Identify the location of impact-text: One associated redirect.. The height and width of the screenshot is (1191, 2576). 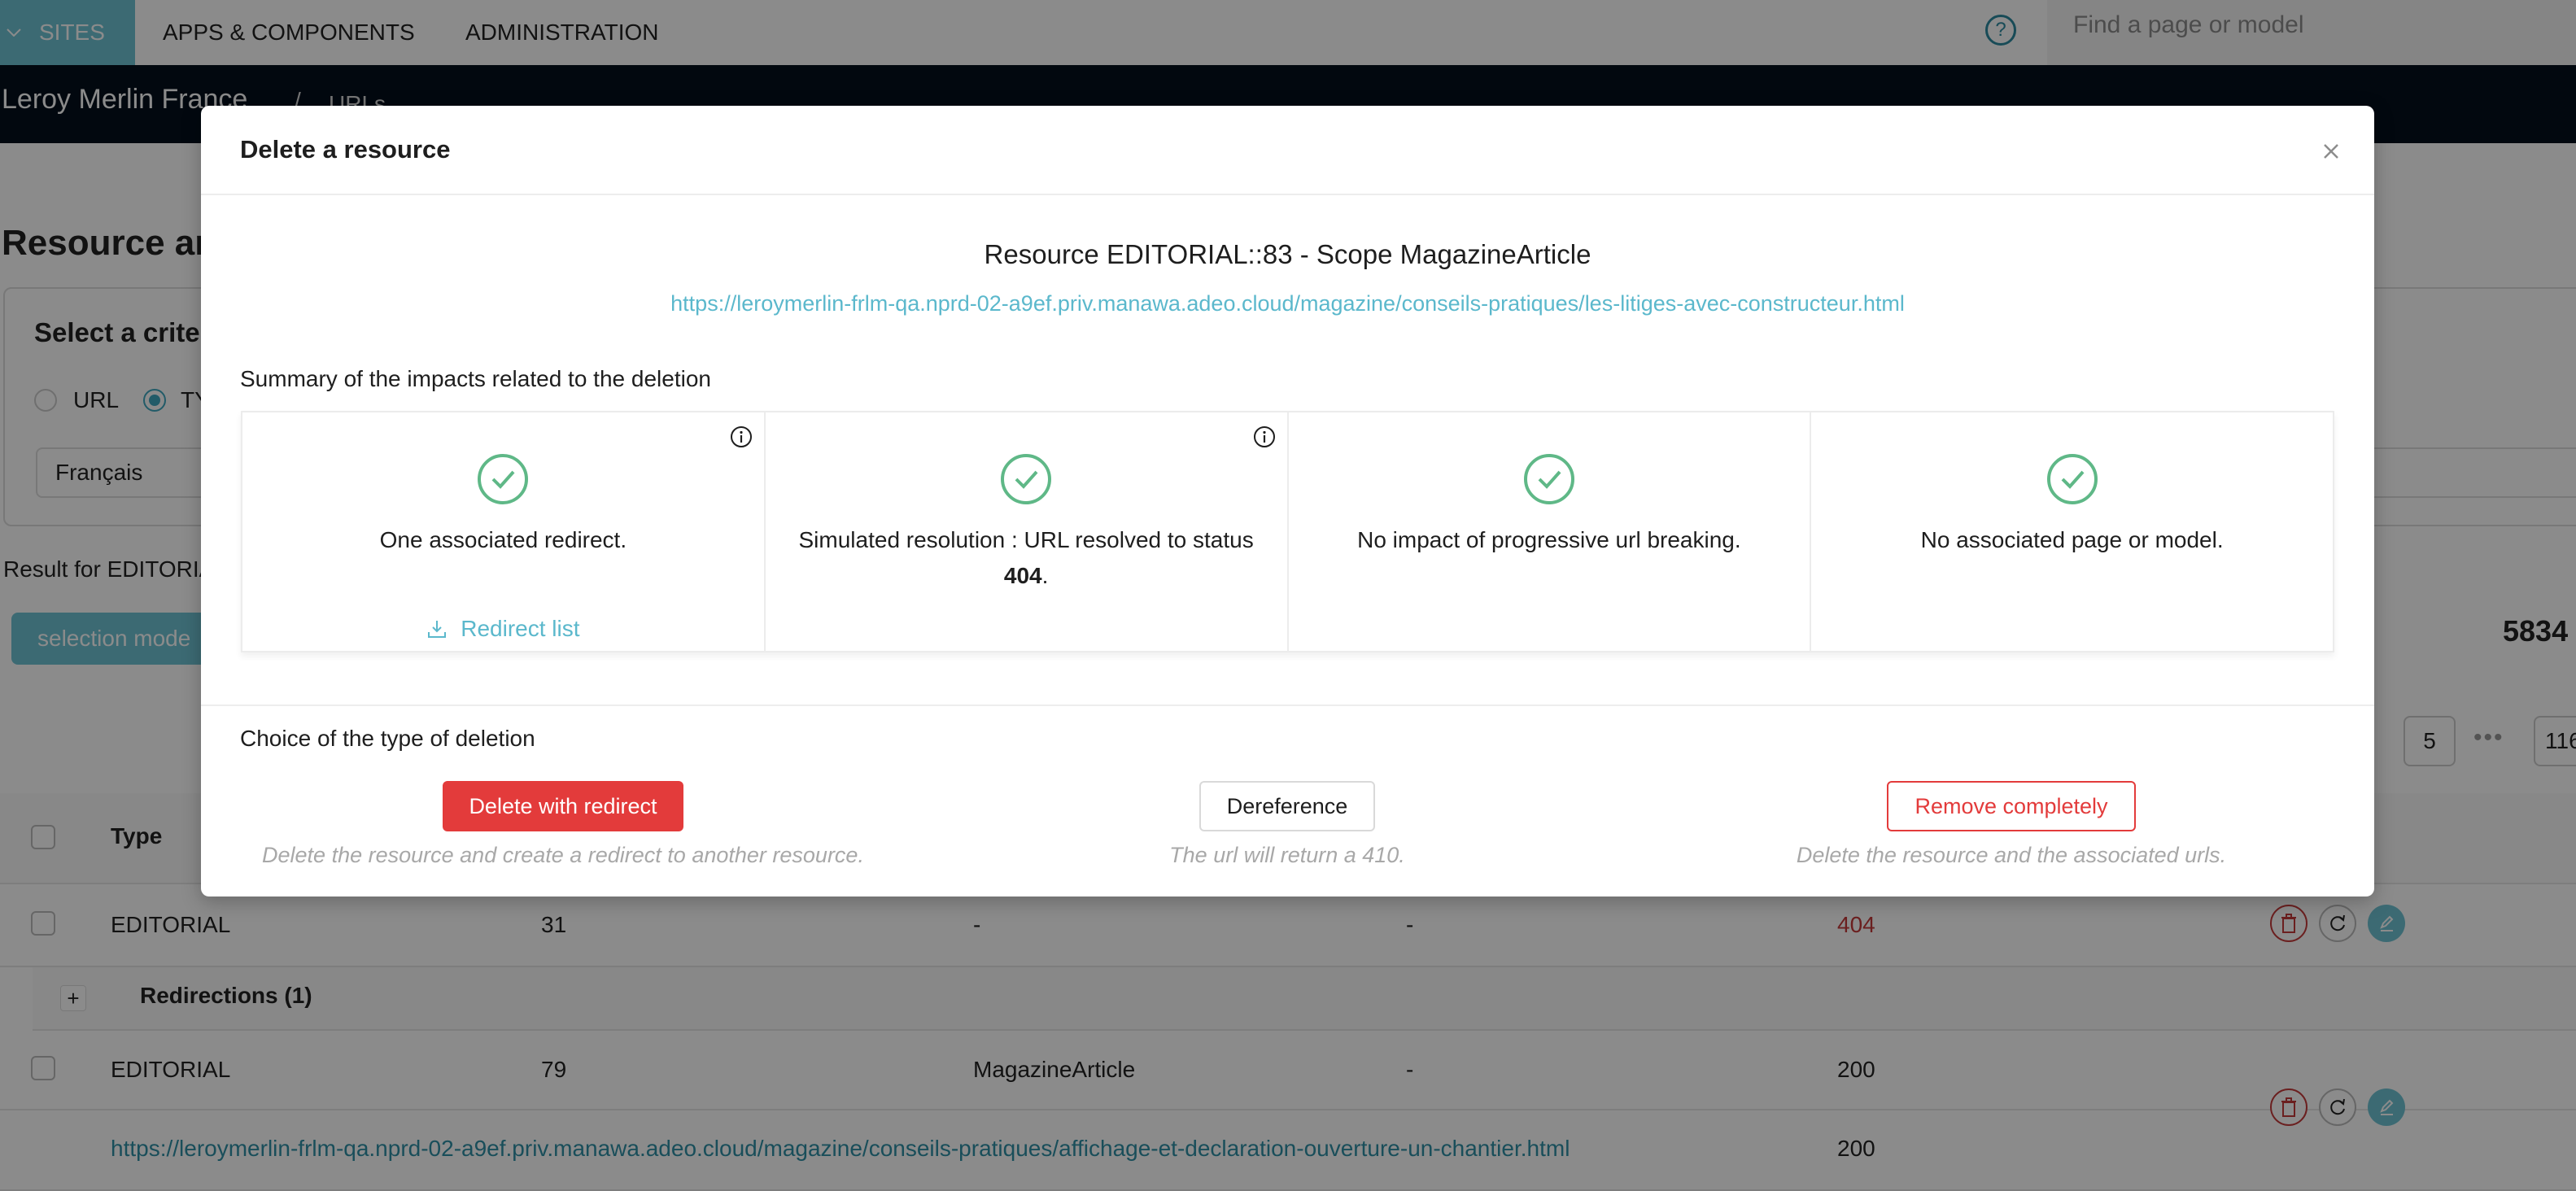
(503, 539).